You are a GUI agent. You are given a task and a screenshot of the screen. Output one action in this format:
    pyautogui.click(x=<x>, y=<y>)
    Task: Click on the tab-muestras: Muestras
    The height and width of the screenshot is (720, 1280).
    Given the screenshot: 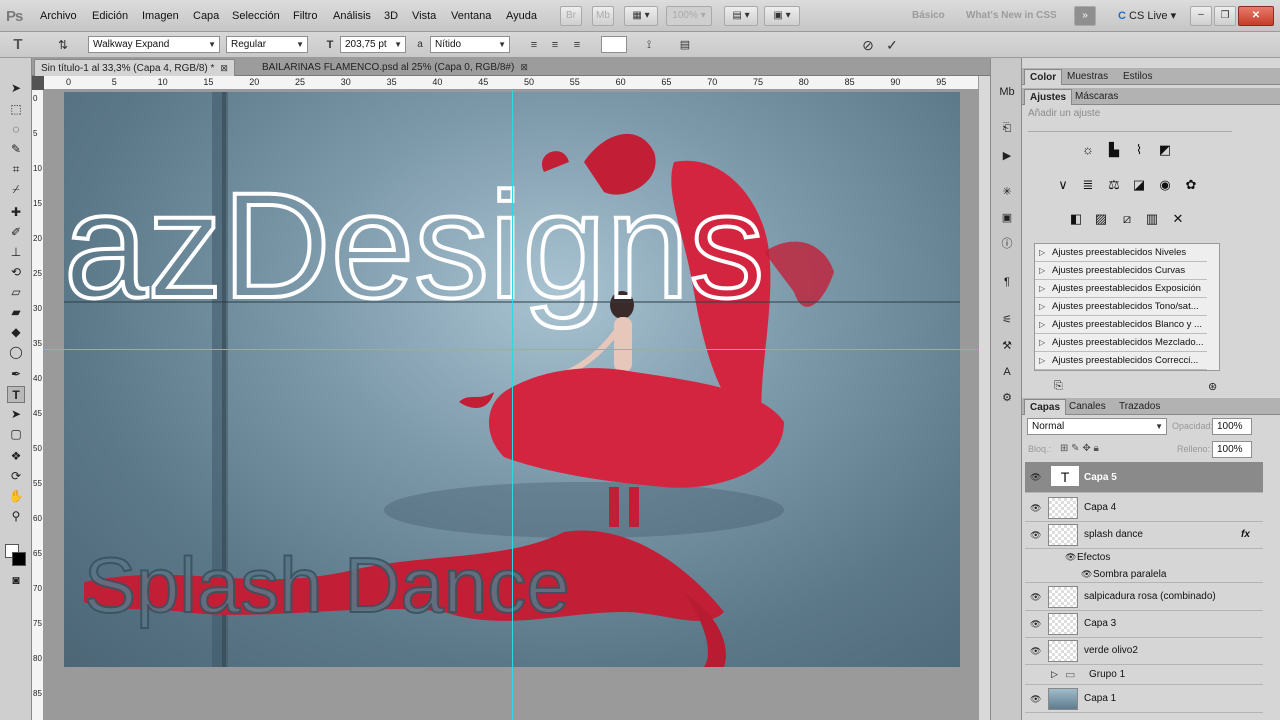 What is the action you would take?
    pyautogui.click(x=1087, y=77)
    